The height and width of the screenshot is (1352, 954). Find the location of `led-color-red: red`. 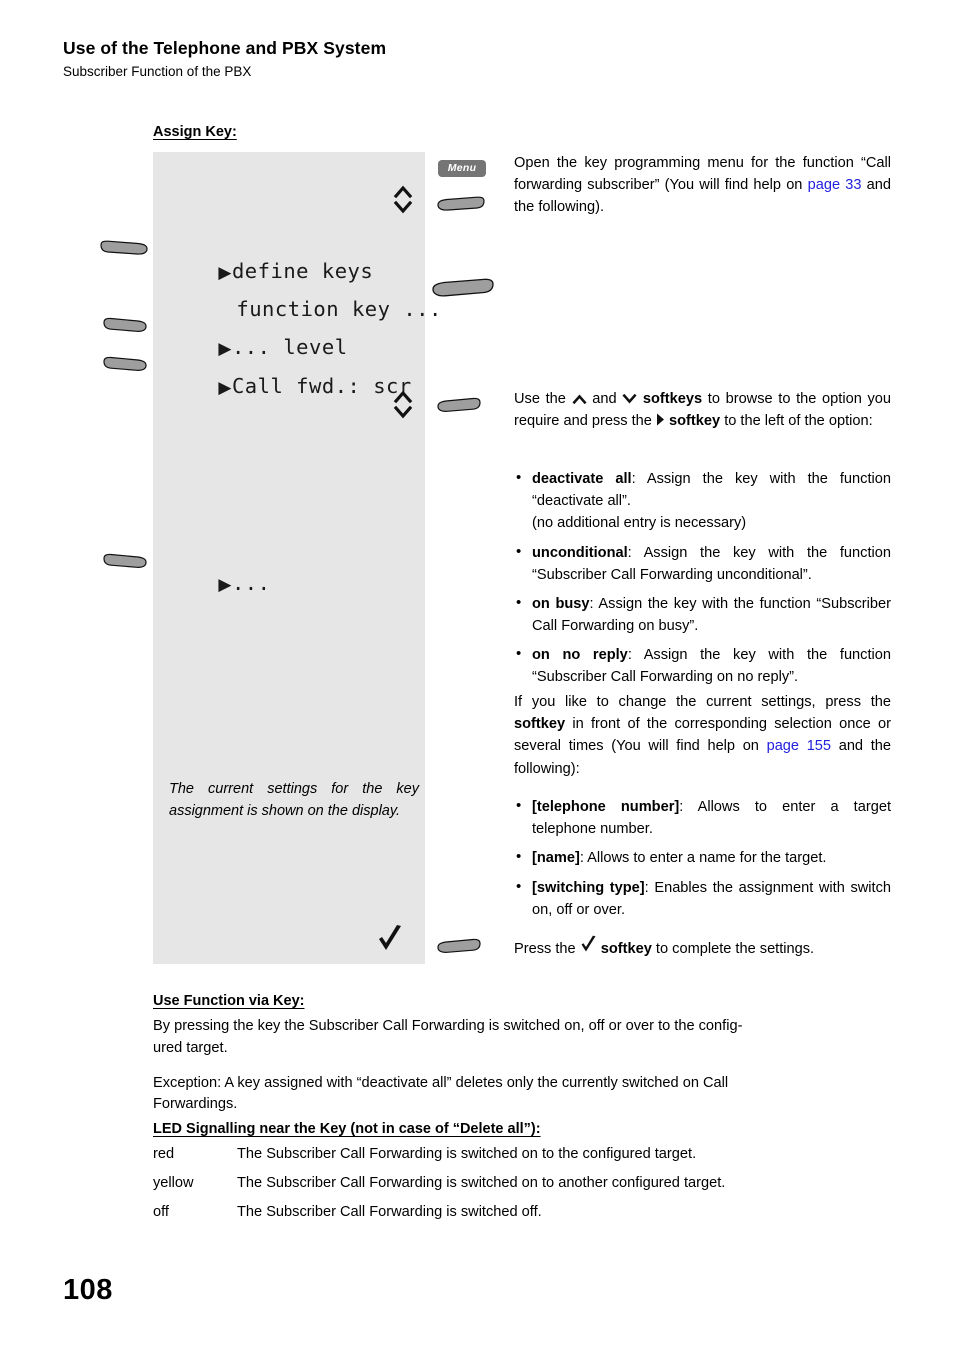

led-color-red: red is located at coordinates (164, 1153).